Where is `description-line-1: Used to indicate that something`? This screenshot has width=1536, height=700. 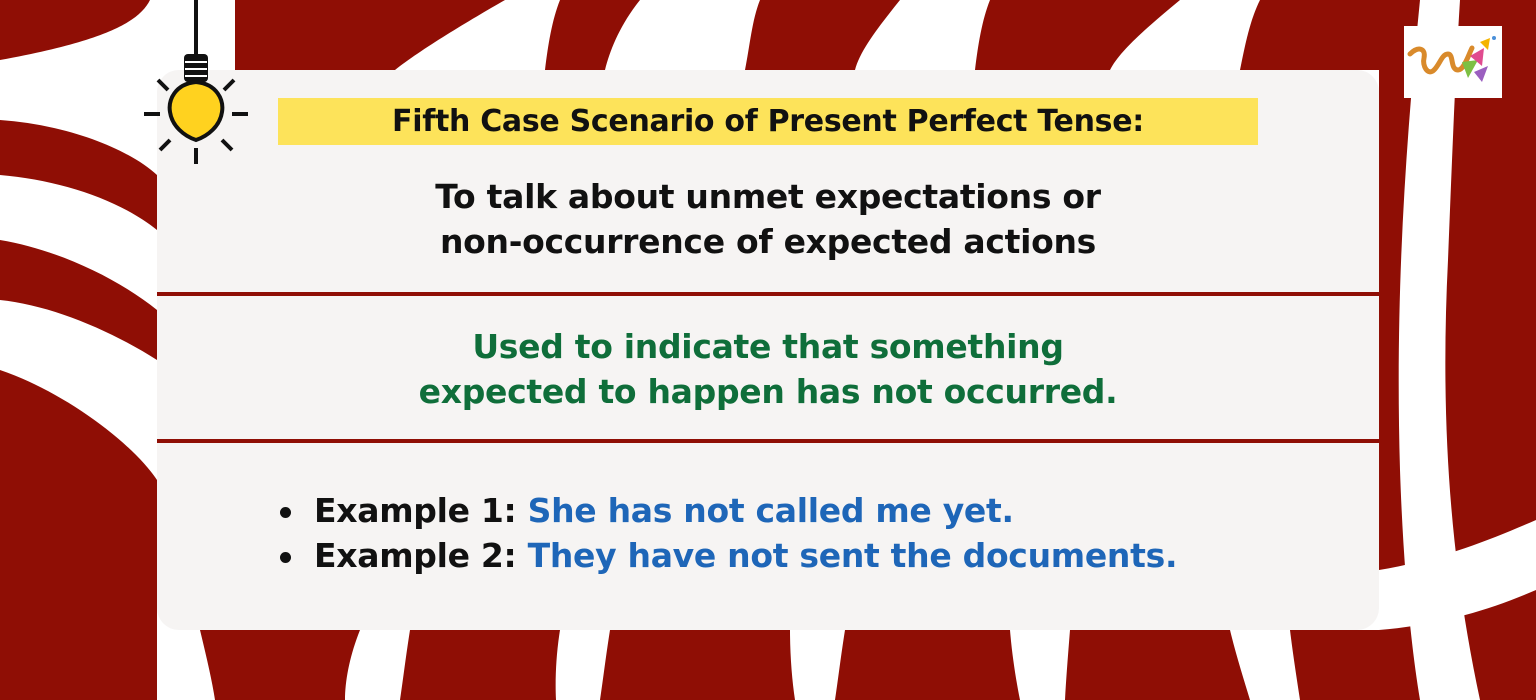
description-line-1: Used to indicate that something is located at coordinates (768, 346).